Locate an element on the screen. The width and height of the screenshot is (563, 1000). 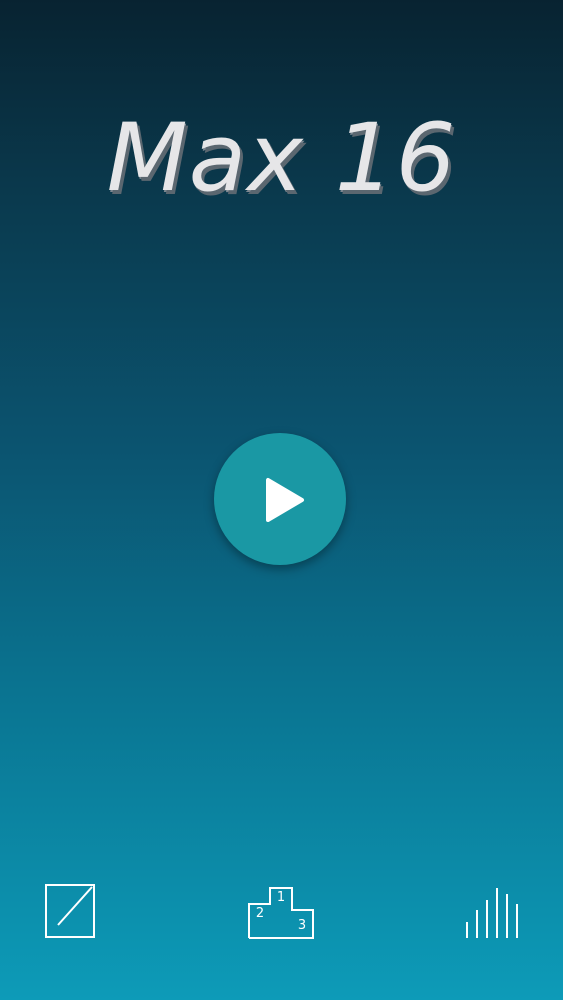
stats-button is located at coordinates (493, 913).